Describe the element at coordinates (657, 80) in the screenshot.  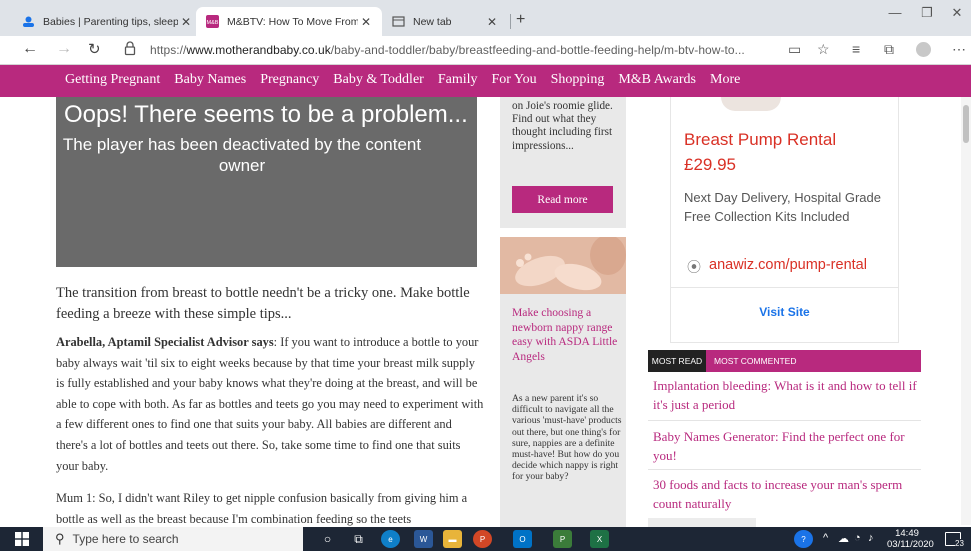
I see `nav-mb-awards: M&B Awards` at that location.